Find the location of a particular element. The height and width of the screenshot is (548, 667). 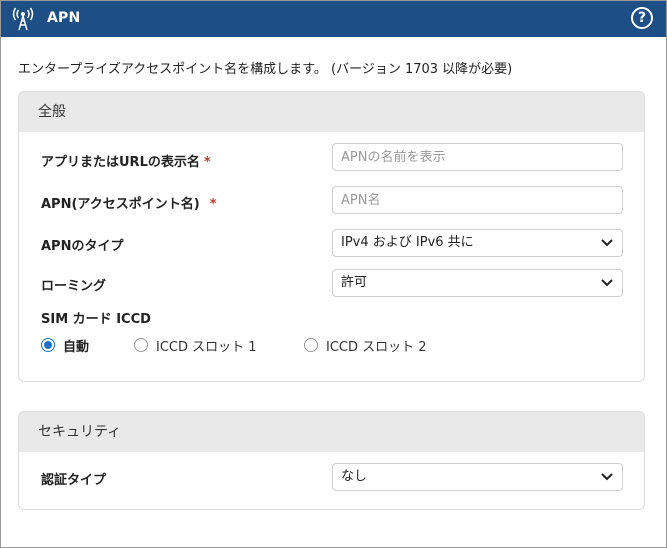

dialog-title: APN is located at coordinates (64, 18).